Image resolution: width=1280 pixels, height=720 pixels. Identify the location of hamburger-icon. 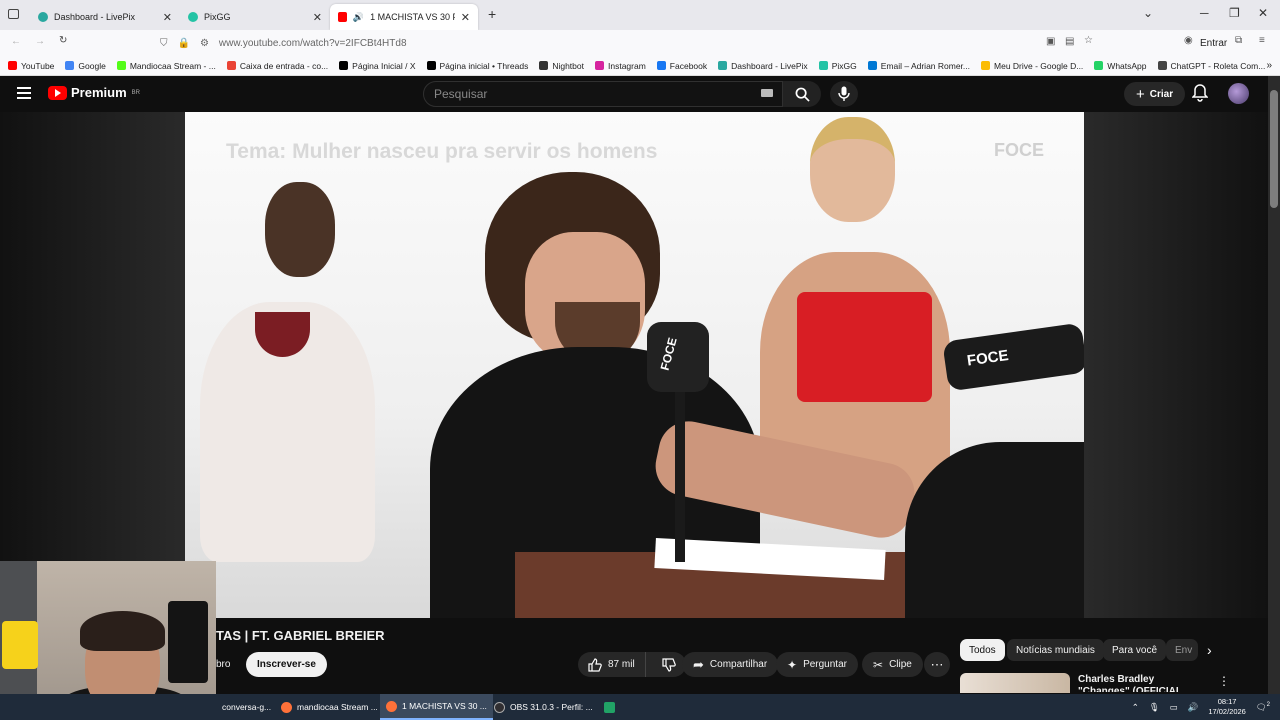
(24, 93).